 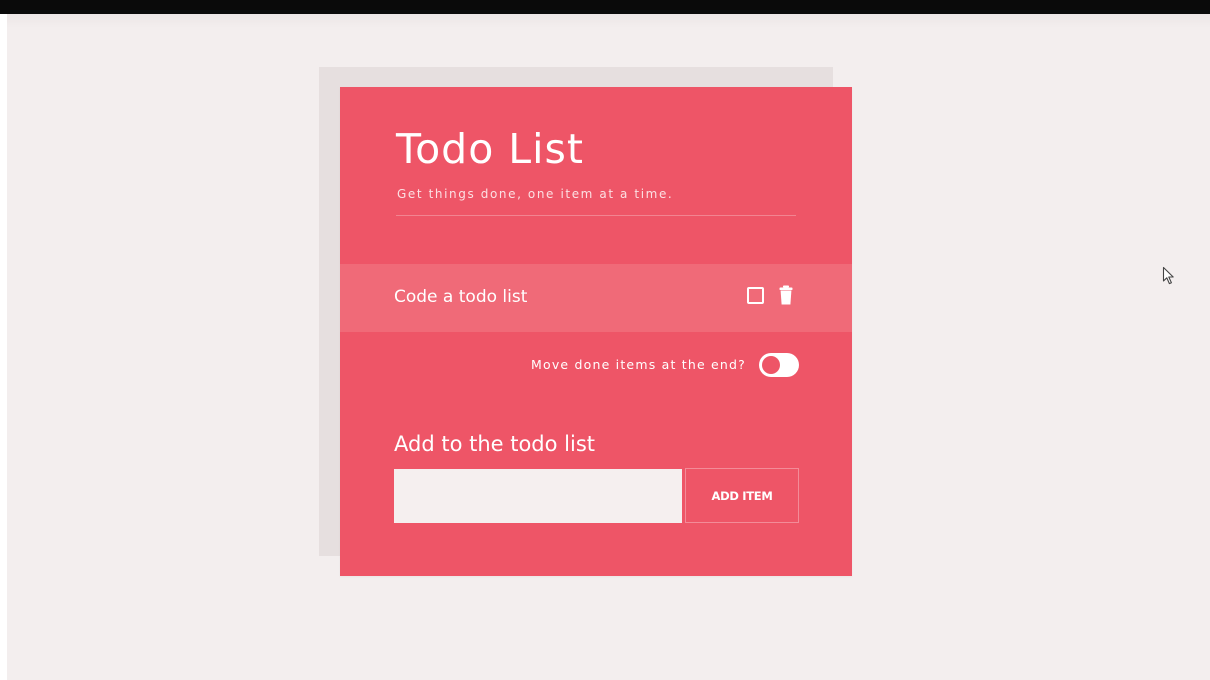 I want to click on move-done-toggle, so click(x=779, y=365).